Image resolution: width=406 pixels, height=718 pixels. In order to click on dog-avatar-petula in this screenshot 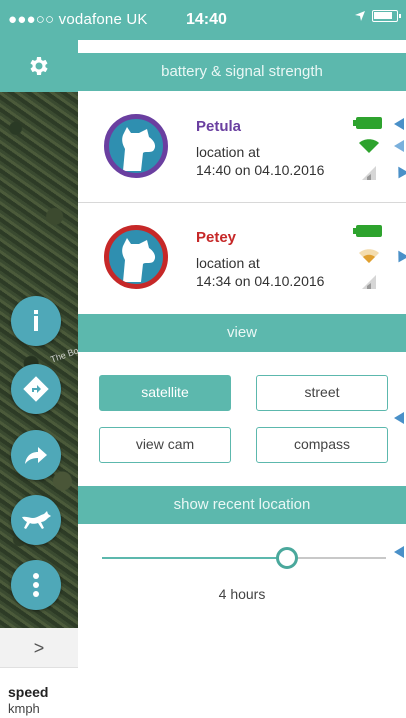, I will do `click(136, 146)`.